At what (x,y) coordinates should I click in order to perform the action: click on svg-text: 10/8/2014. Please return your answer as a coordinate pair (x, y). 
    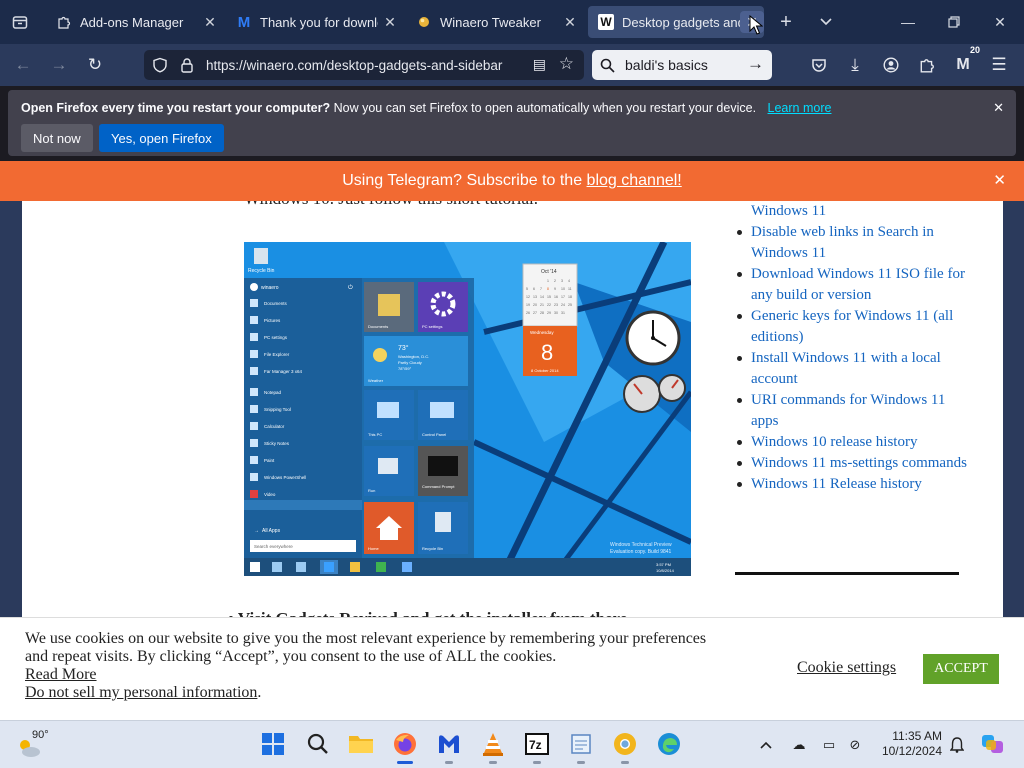
    Looking at the image, I should click on (665, 570).